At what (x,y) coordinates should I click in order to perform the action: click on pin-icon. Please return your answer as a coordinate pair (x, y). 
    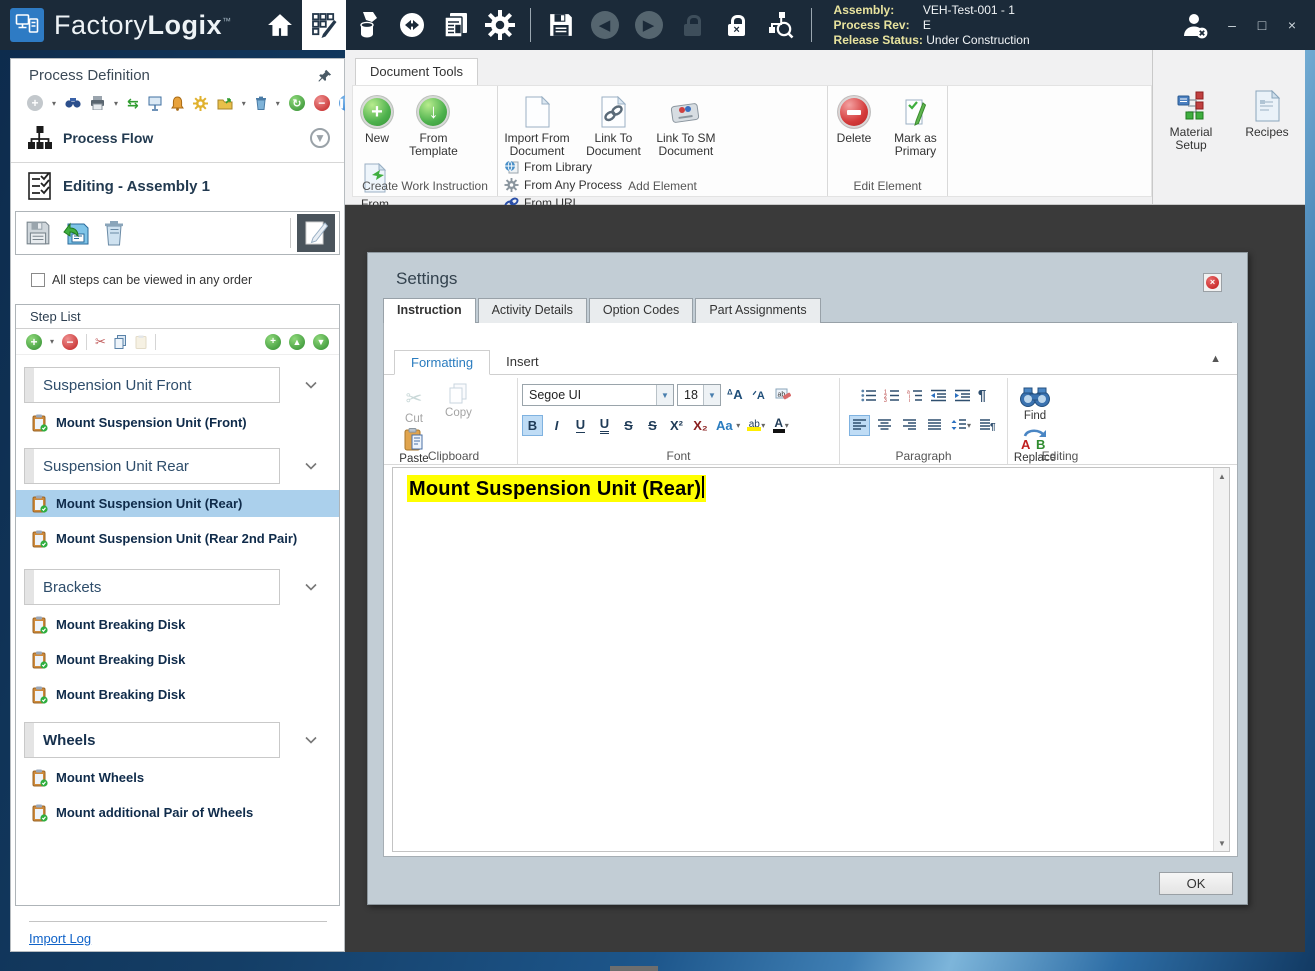
    Looking at the image, I should click on (325, 76).